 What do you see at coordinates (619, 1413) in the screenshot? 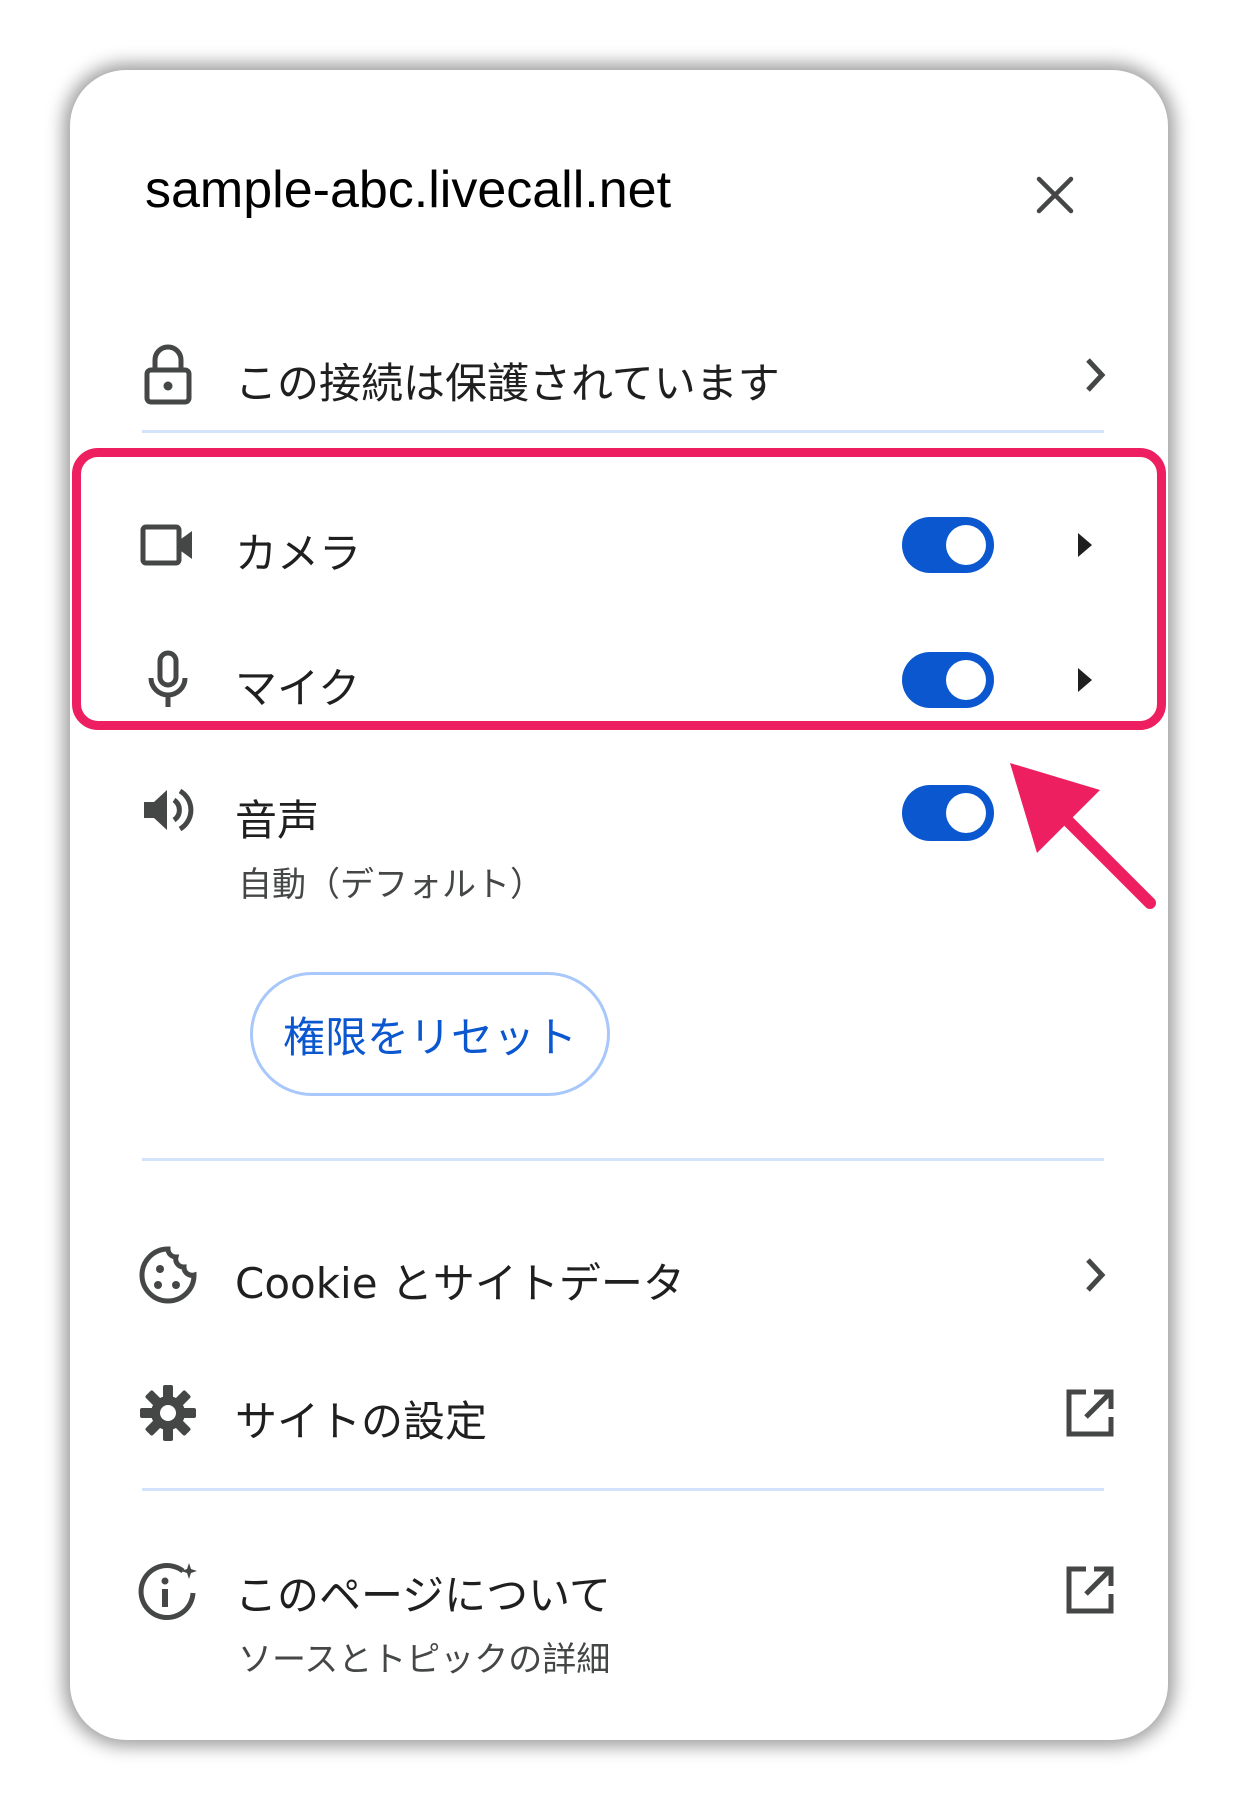
I see `site-settings-row: サイトの設定` at bounding box center [619, 1413].